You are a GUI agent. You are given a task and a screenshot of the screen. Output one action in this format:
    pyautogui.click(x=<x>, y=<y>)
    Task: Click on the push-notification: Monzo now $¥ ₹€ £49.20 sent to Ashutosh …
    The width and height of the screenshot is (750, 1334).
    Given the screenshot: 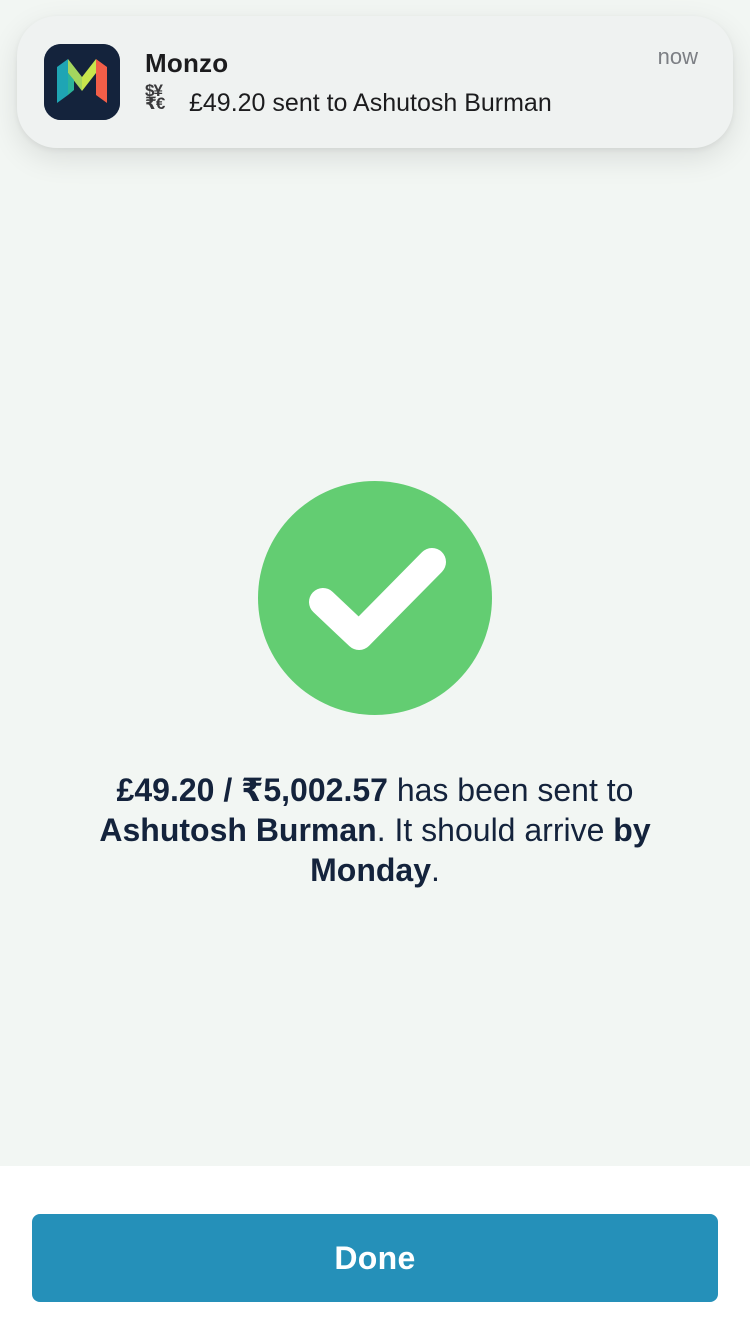 What is the action you would take?
    pyautogui.click(x=375, y=82)
    